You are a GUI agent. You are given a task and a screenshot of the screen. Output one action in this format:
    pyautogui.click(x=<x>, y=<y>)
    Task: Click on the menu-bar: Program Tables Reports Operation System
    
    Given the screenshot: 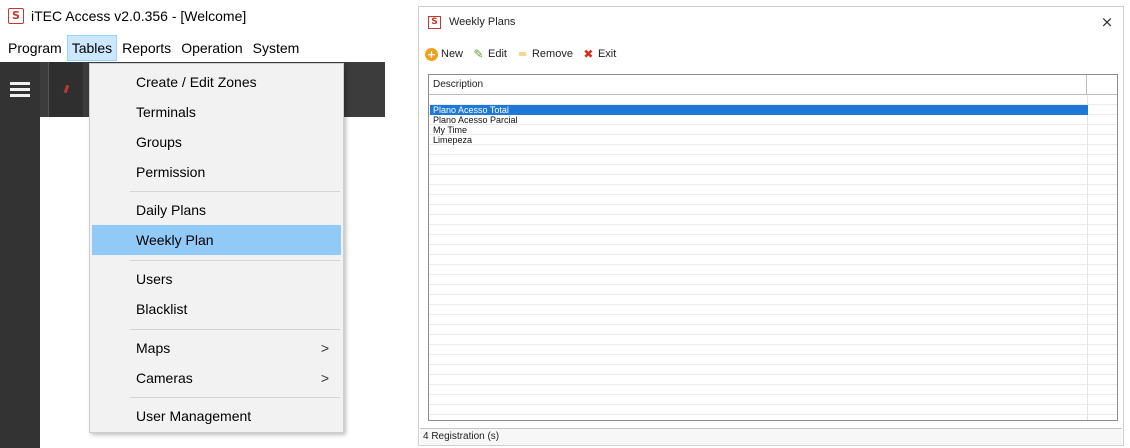 What is the action you would take?
    pyautogui.click(x=192, y=48)
    